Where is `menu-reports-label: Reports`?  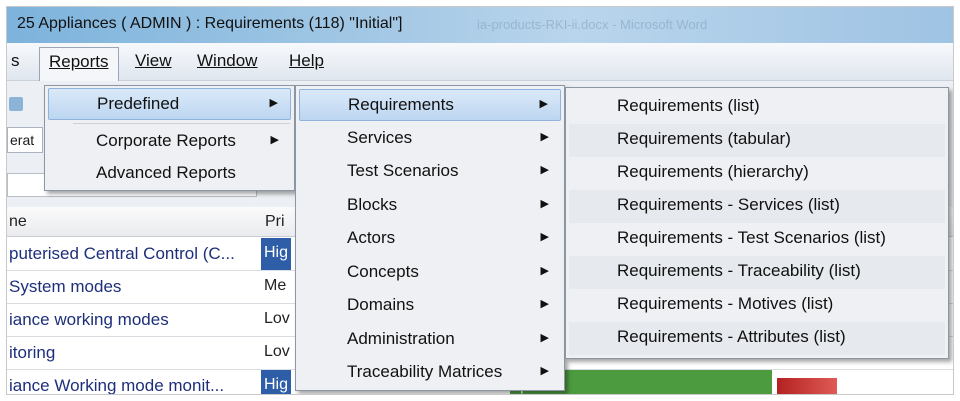
menu-reports-label: Reports is located at coordinates (79, 61).